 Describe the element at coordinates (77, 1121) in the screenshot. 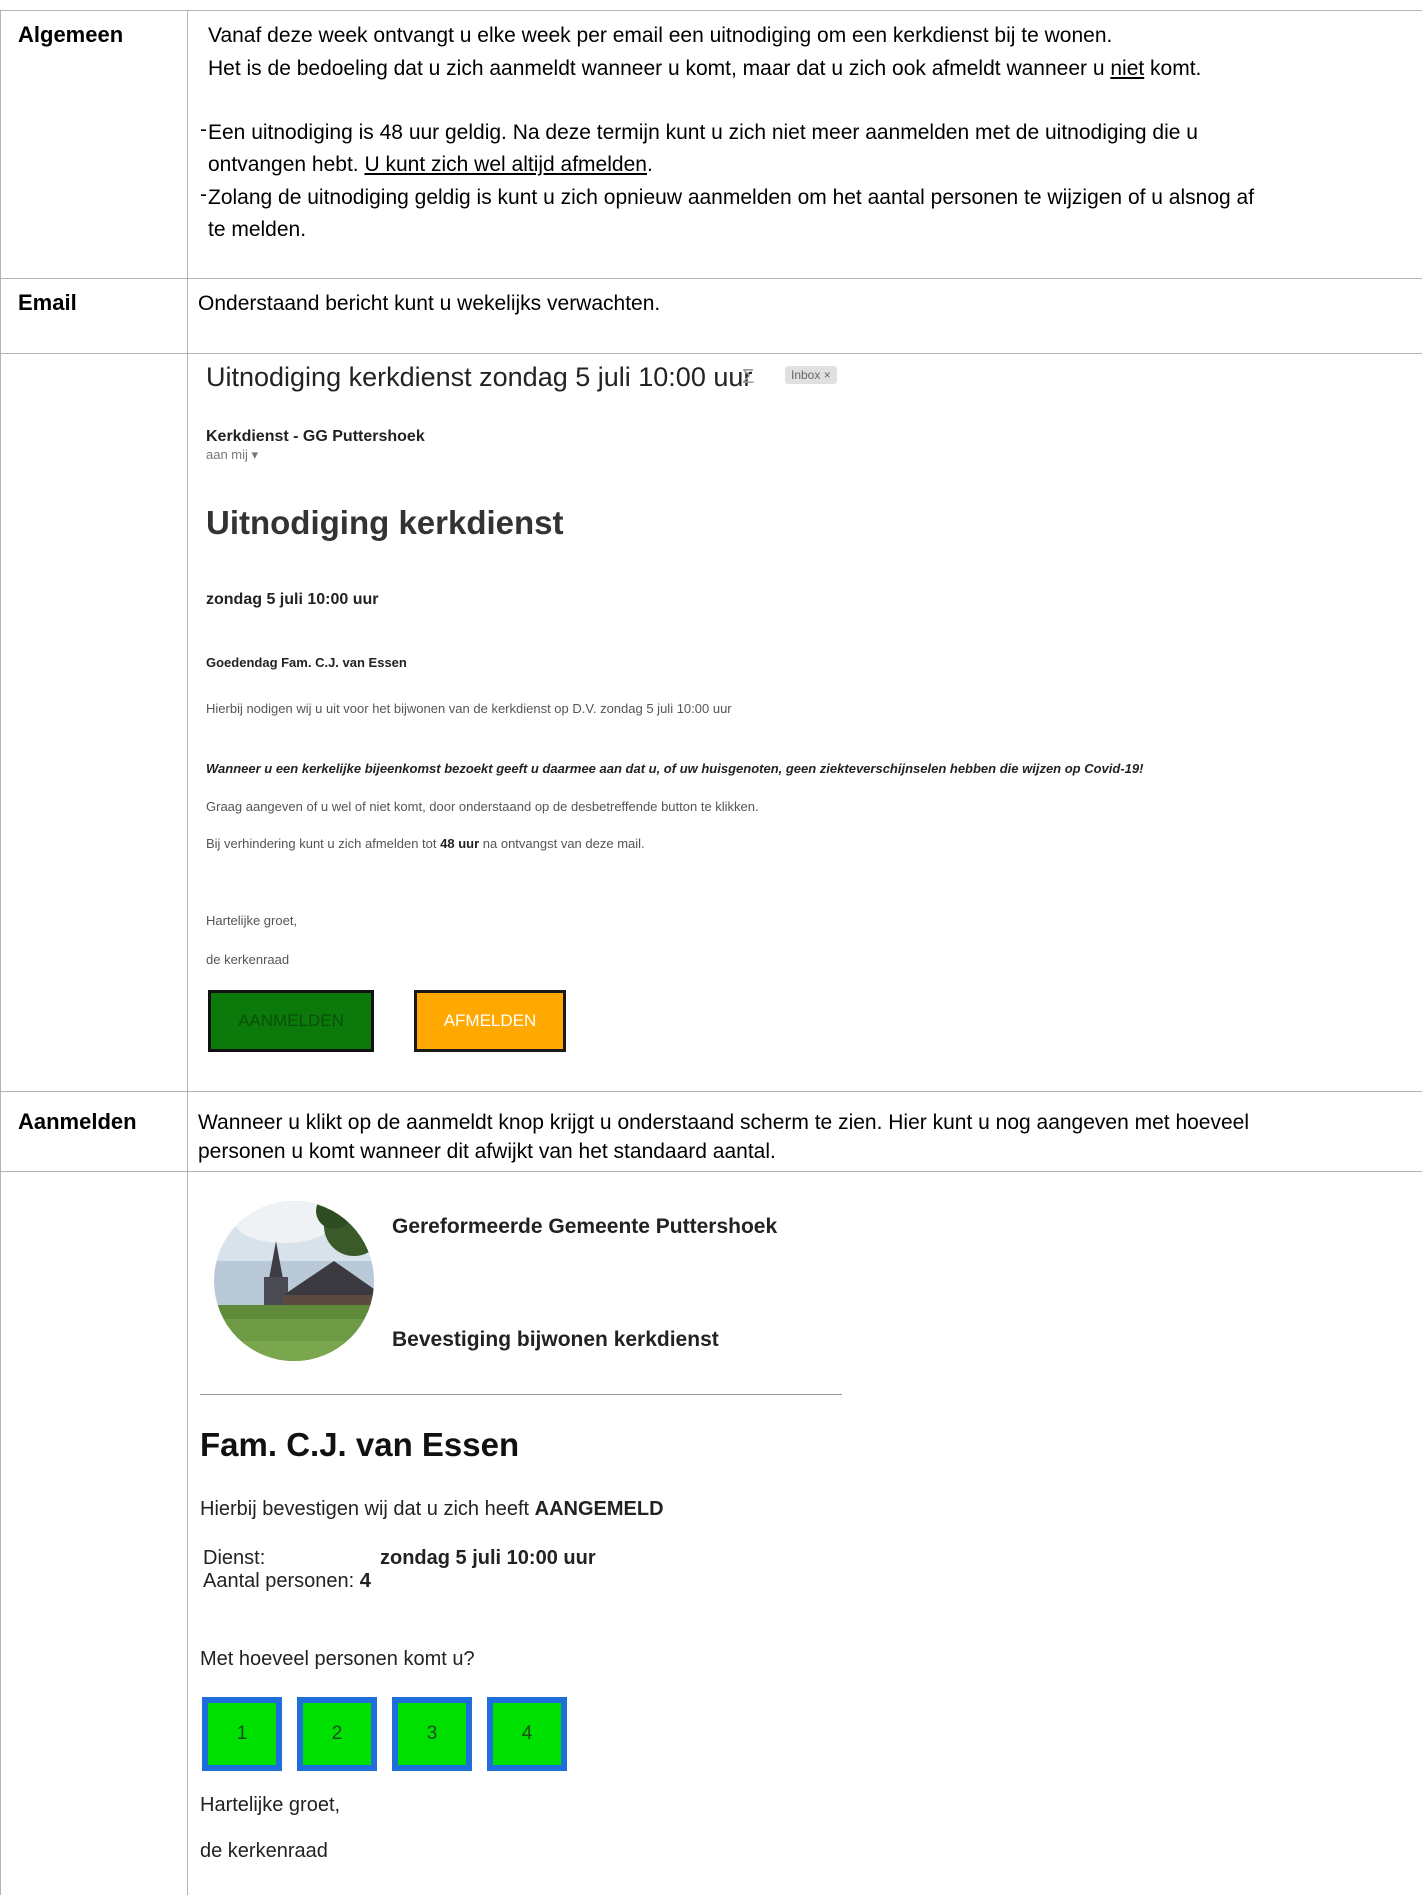

I see `row-label-aanmelden: Aanmelden` at that location.